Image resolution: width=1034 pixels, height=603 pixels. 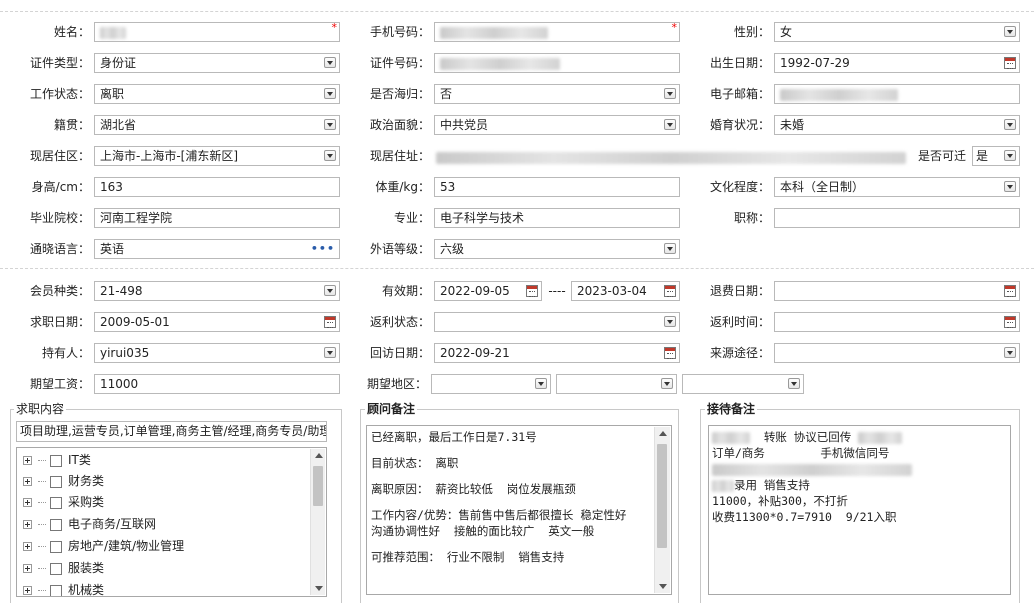 What do you see at coordinates (63, 568) in the screenshot?
I see `tree-item-apparel: 服装类` at bounding box center [63, 568].